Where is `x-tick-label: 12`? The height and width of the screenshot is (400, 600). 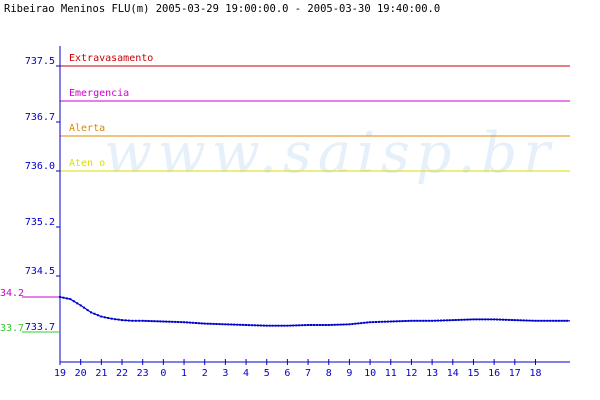
x-tick-label: 12 is located at coordinates (411, 373).